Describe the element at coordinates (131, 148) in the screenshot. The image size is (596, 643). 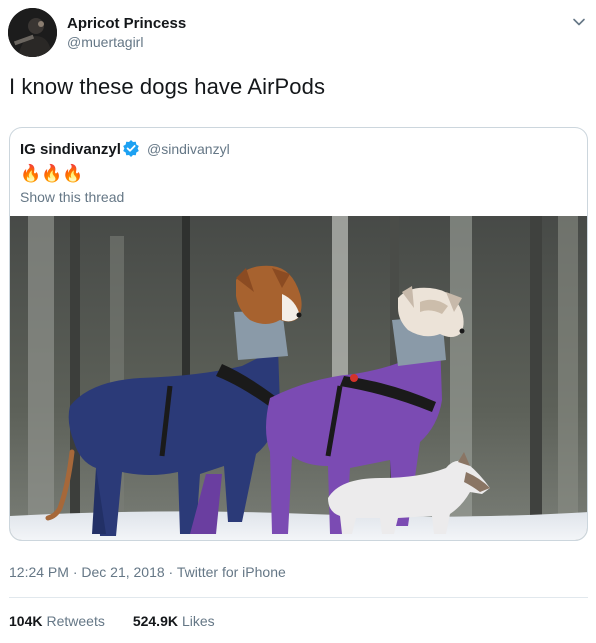
I see `verified-badge-icon` at that location.